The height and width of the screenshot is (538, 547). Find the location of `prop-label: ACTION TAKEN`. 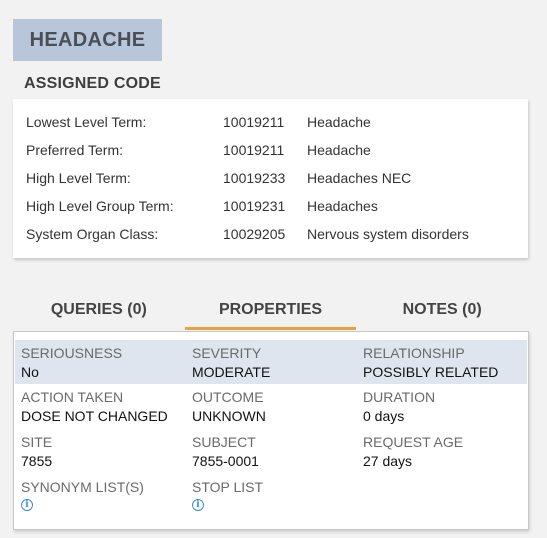

prop-label: ACTION TAKEN is located at coordinates (72, 397).